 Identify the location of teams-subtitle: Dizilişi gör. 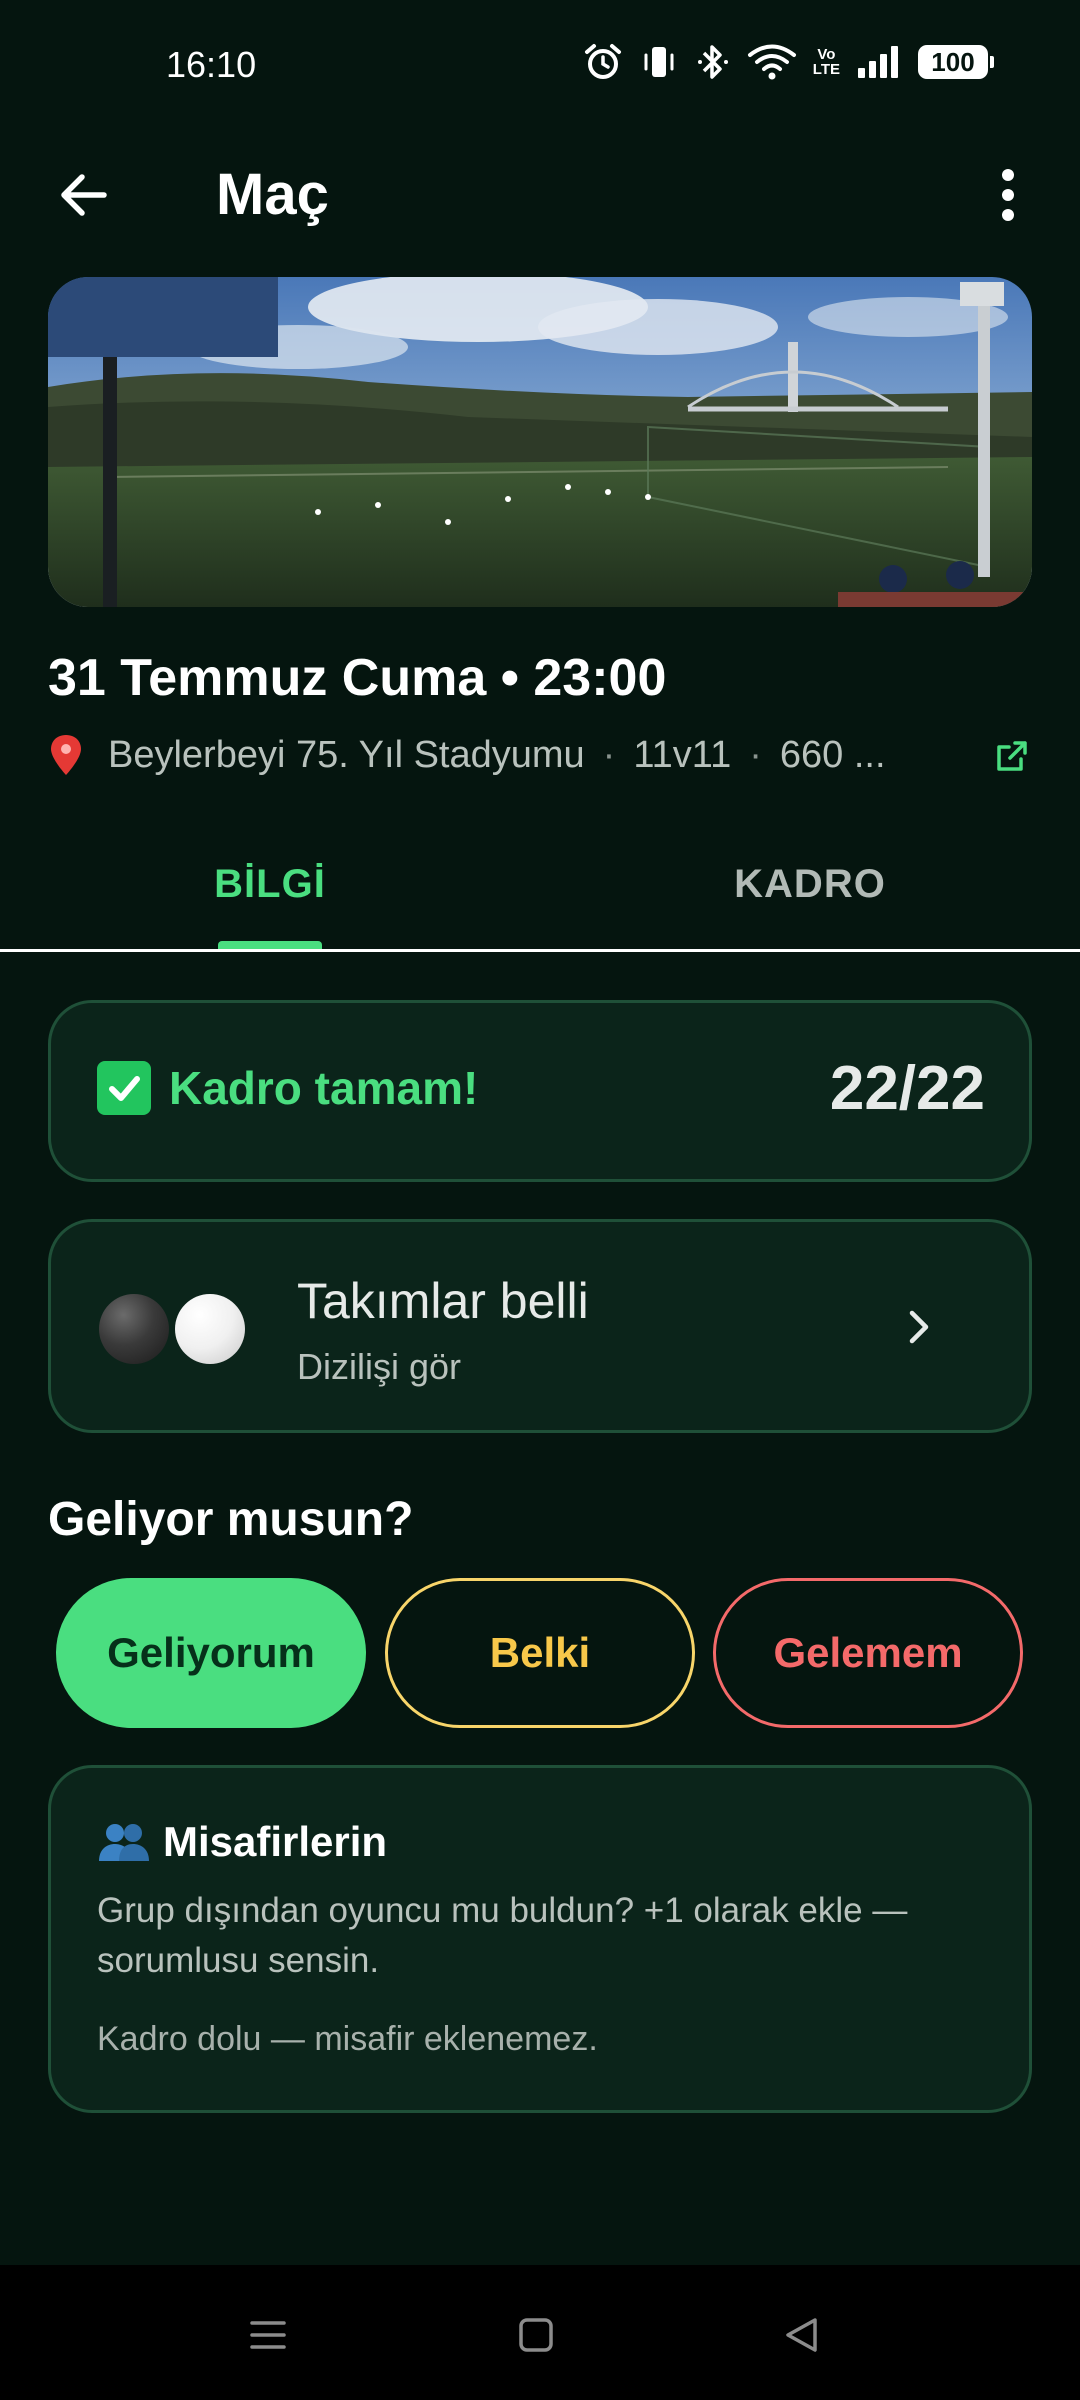
(379, 1366).